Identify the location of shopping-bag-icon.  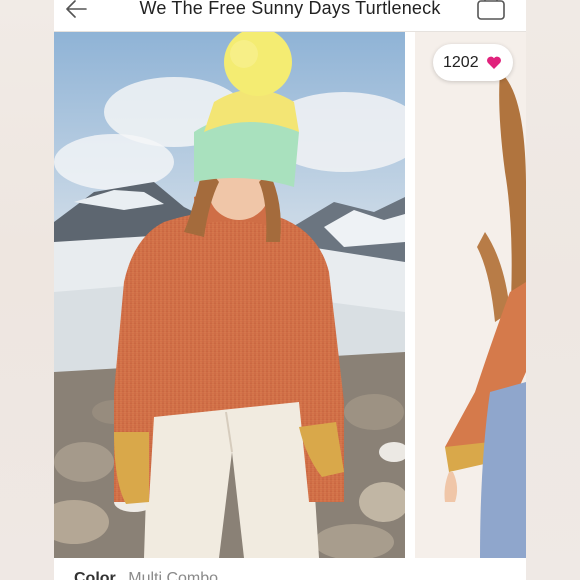
(491, 10).